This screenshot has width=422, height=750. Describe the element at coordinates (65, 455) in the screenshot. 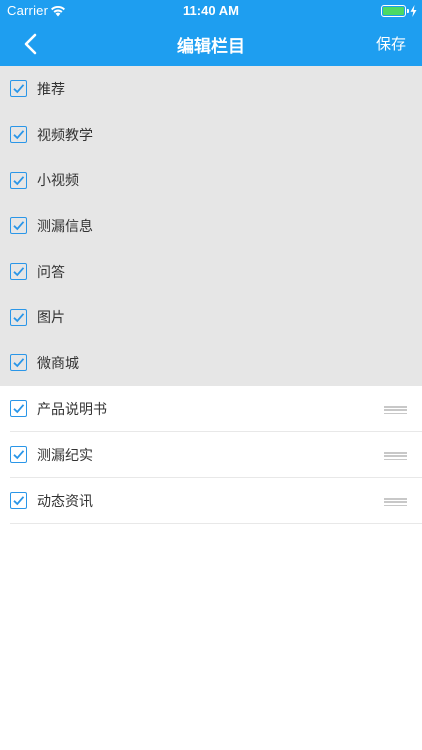

I see `list-item-label: 测漏纪实` at that location.